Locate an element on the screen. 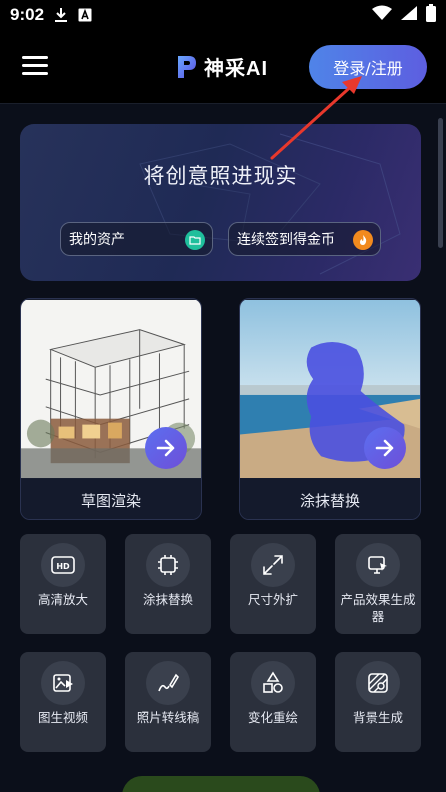 The height and width of the screenshot is (792, 446). tool-label: 变化重绘 is located at coordinates (272, 717).